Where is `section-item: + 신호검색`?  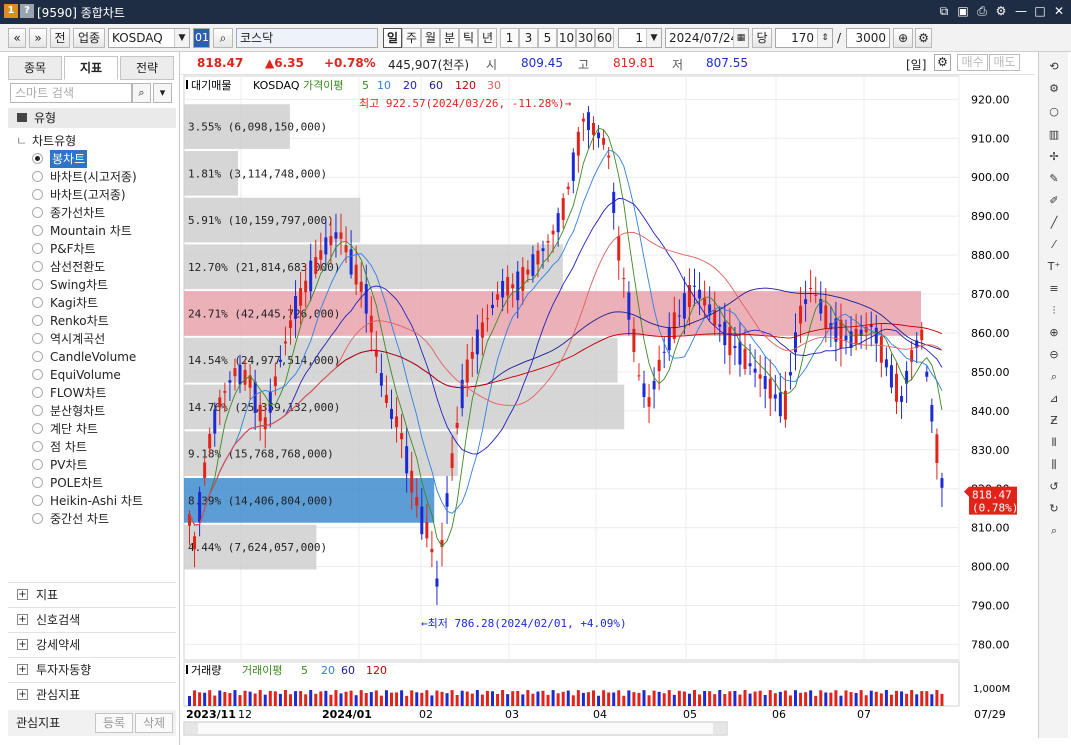
section-item: + 신호검색 is located at coordinates (92, 619).